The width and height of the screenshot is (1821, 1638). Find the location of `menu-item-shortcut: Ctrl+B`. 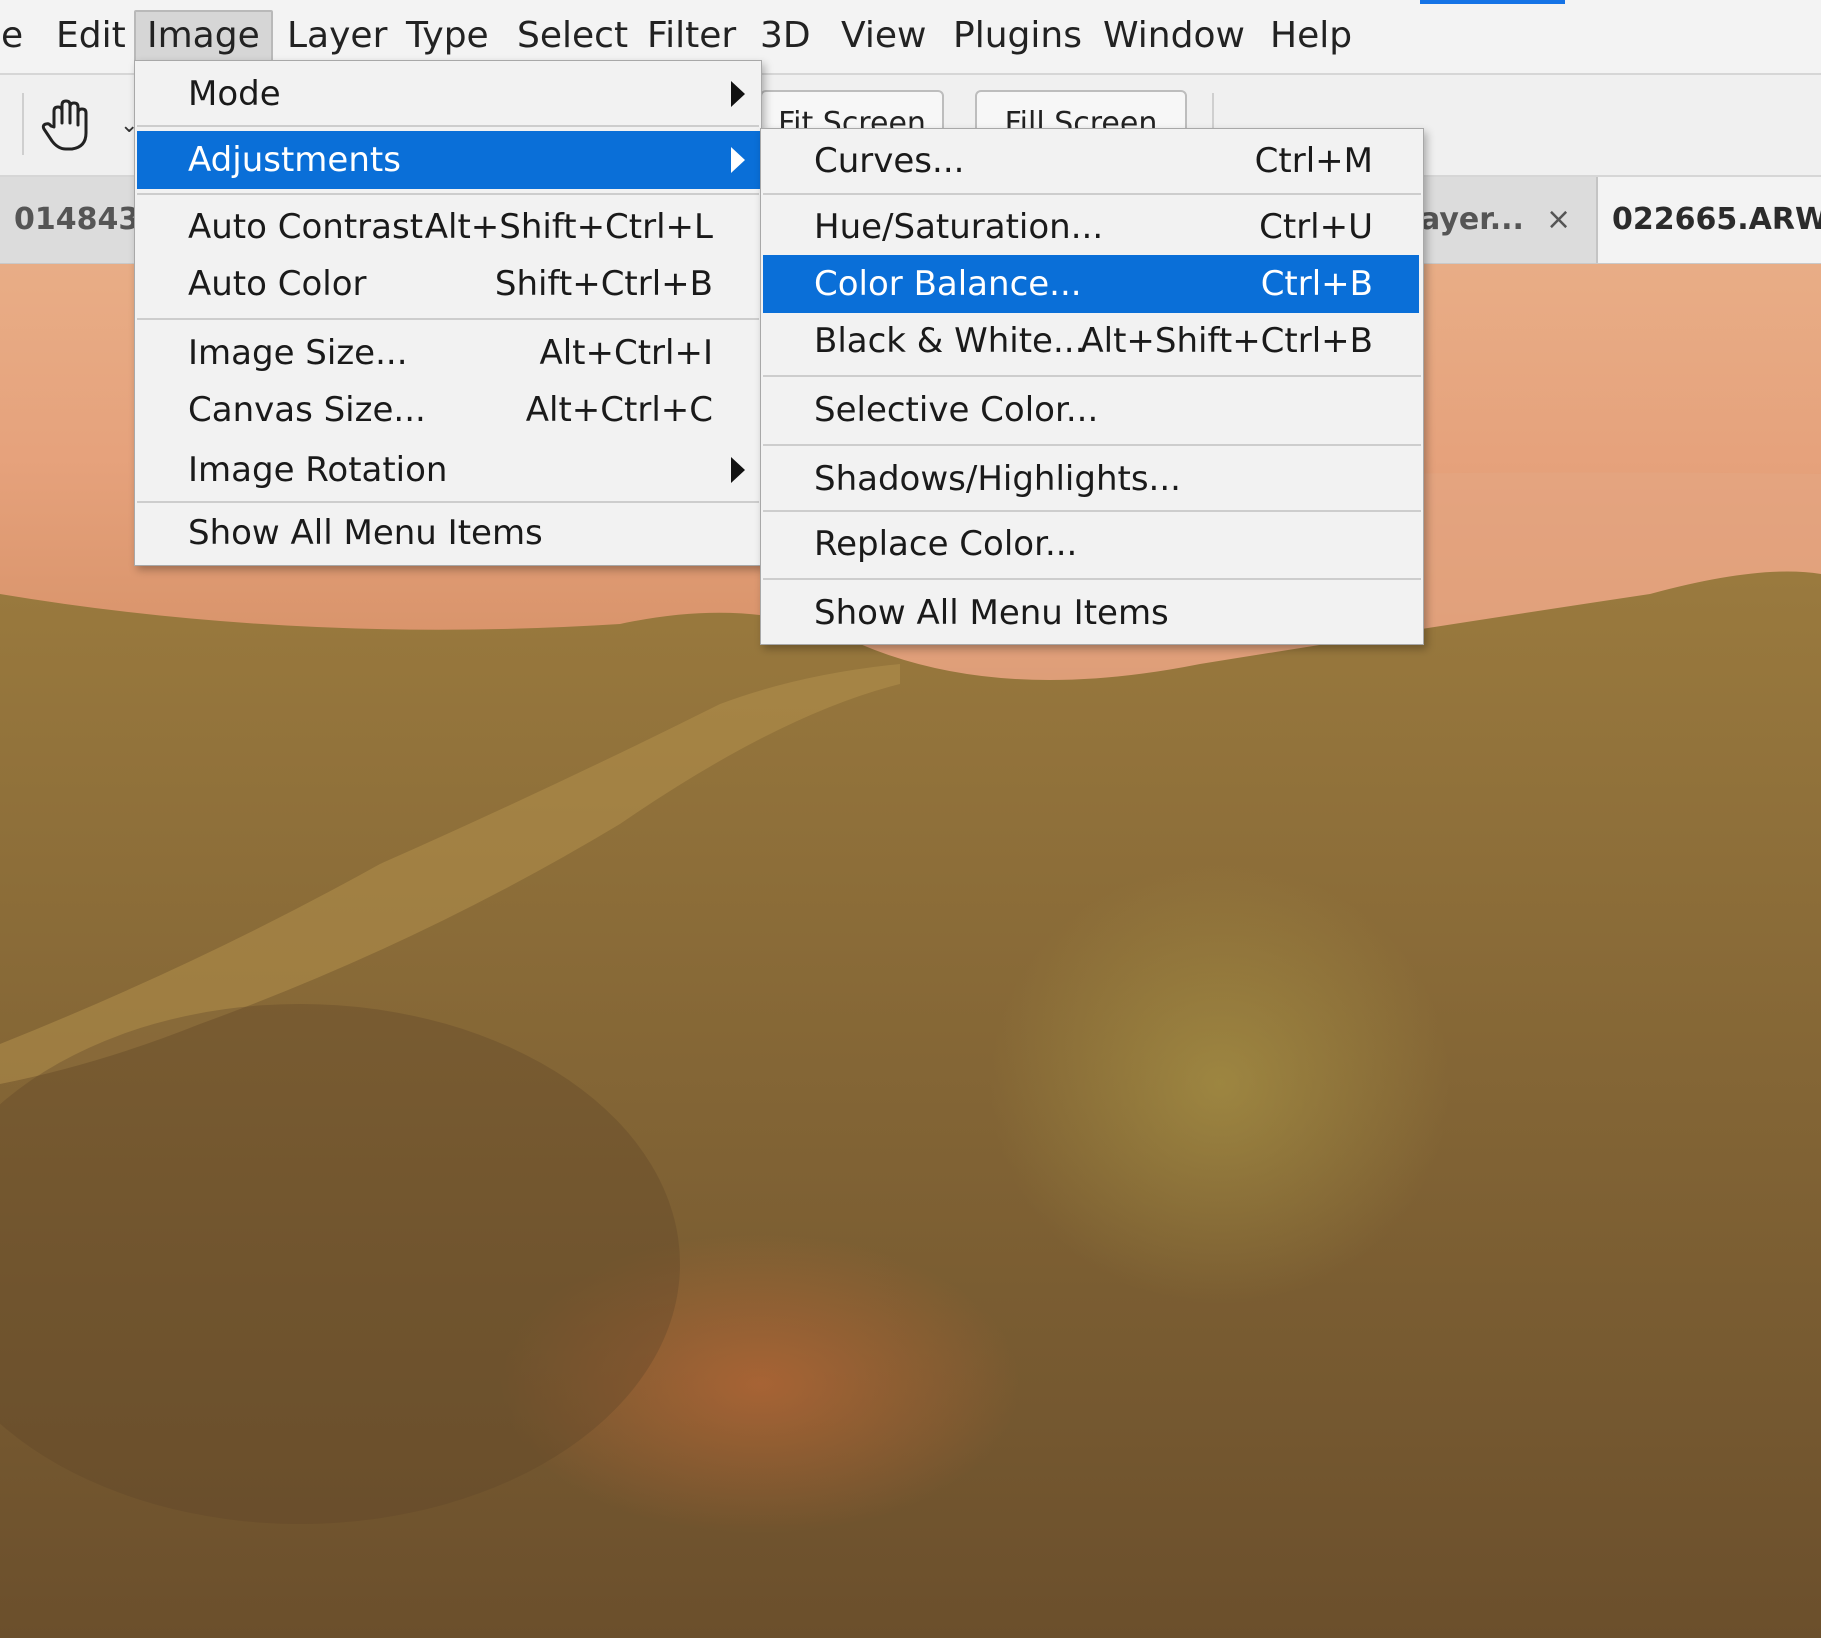

menu-item-shortcut: Ctrl+B is located at coordinates (1316, 284).